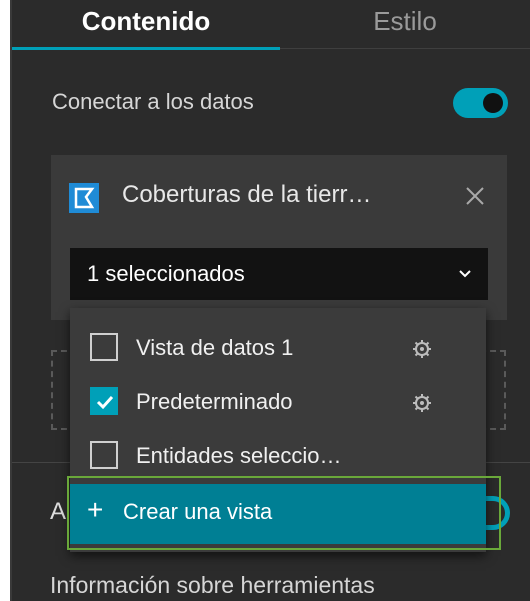 Image resolution: width=530 pixels, height=601 pixels. I want to click on tabs-divider, so click(405, 48).